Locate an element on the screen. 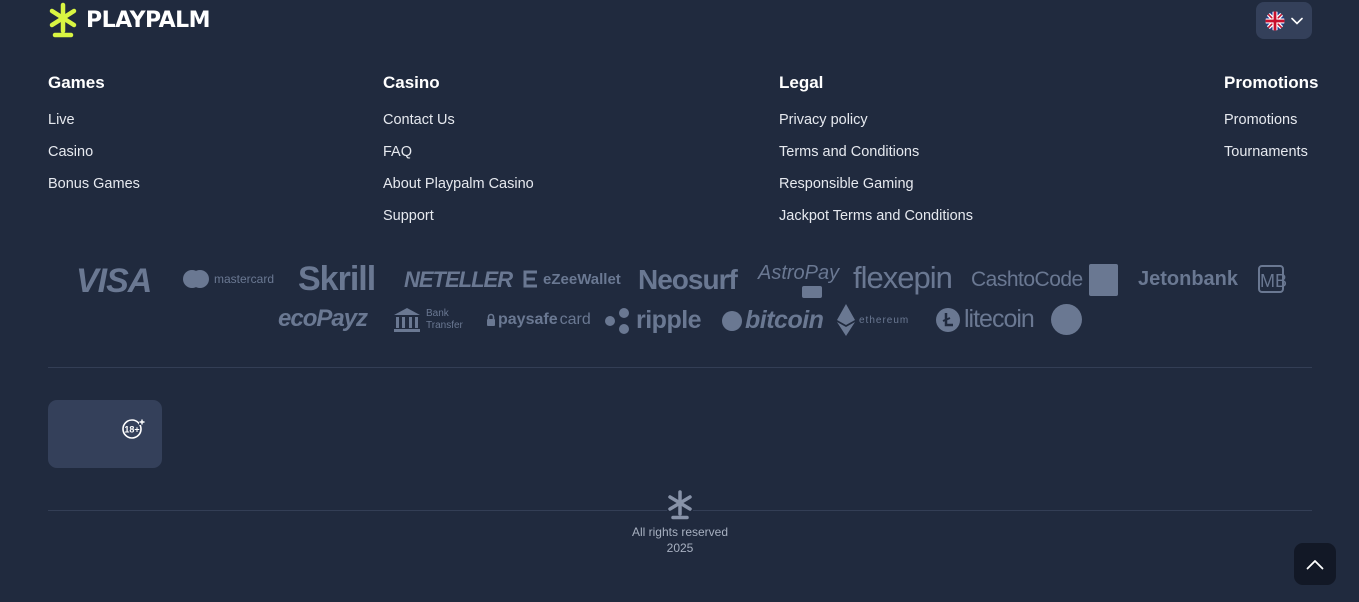 Image resolution: width=1359 pixels, height=602 pixels. column-promotions: Promotions Promotions Tournaments is located at coordinates (1271, 119).